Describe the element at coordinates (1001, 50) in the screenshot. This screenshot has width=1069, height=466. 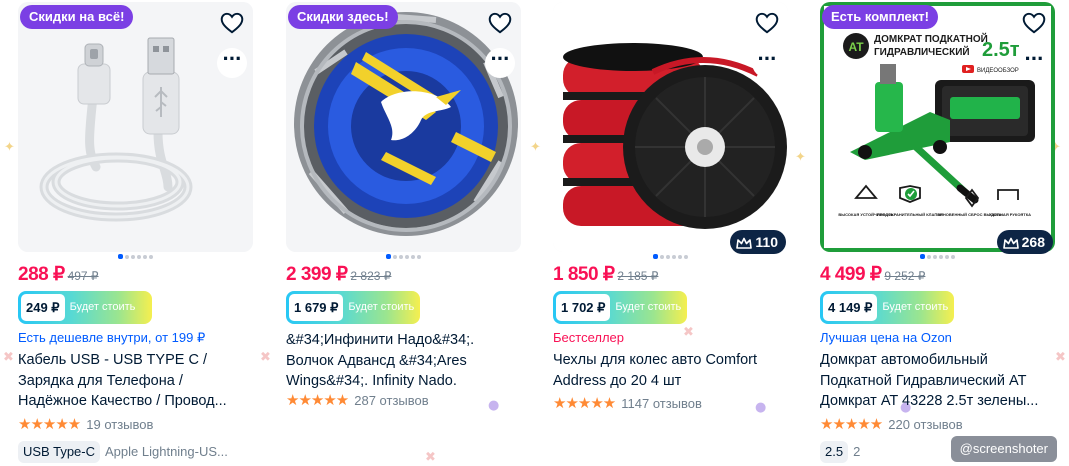
I see `image-capacity: 2.5т` at that location.